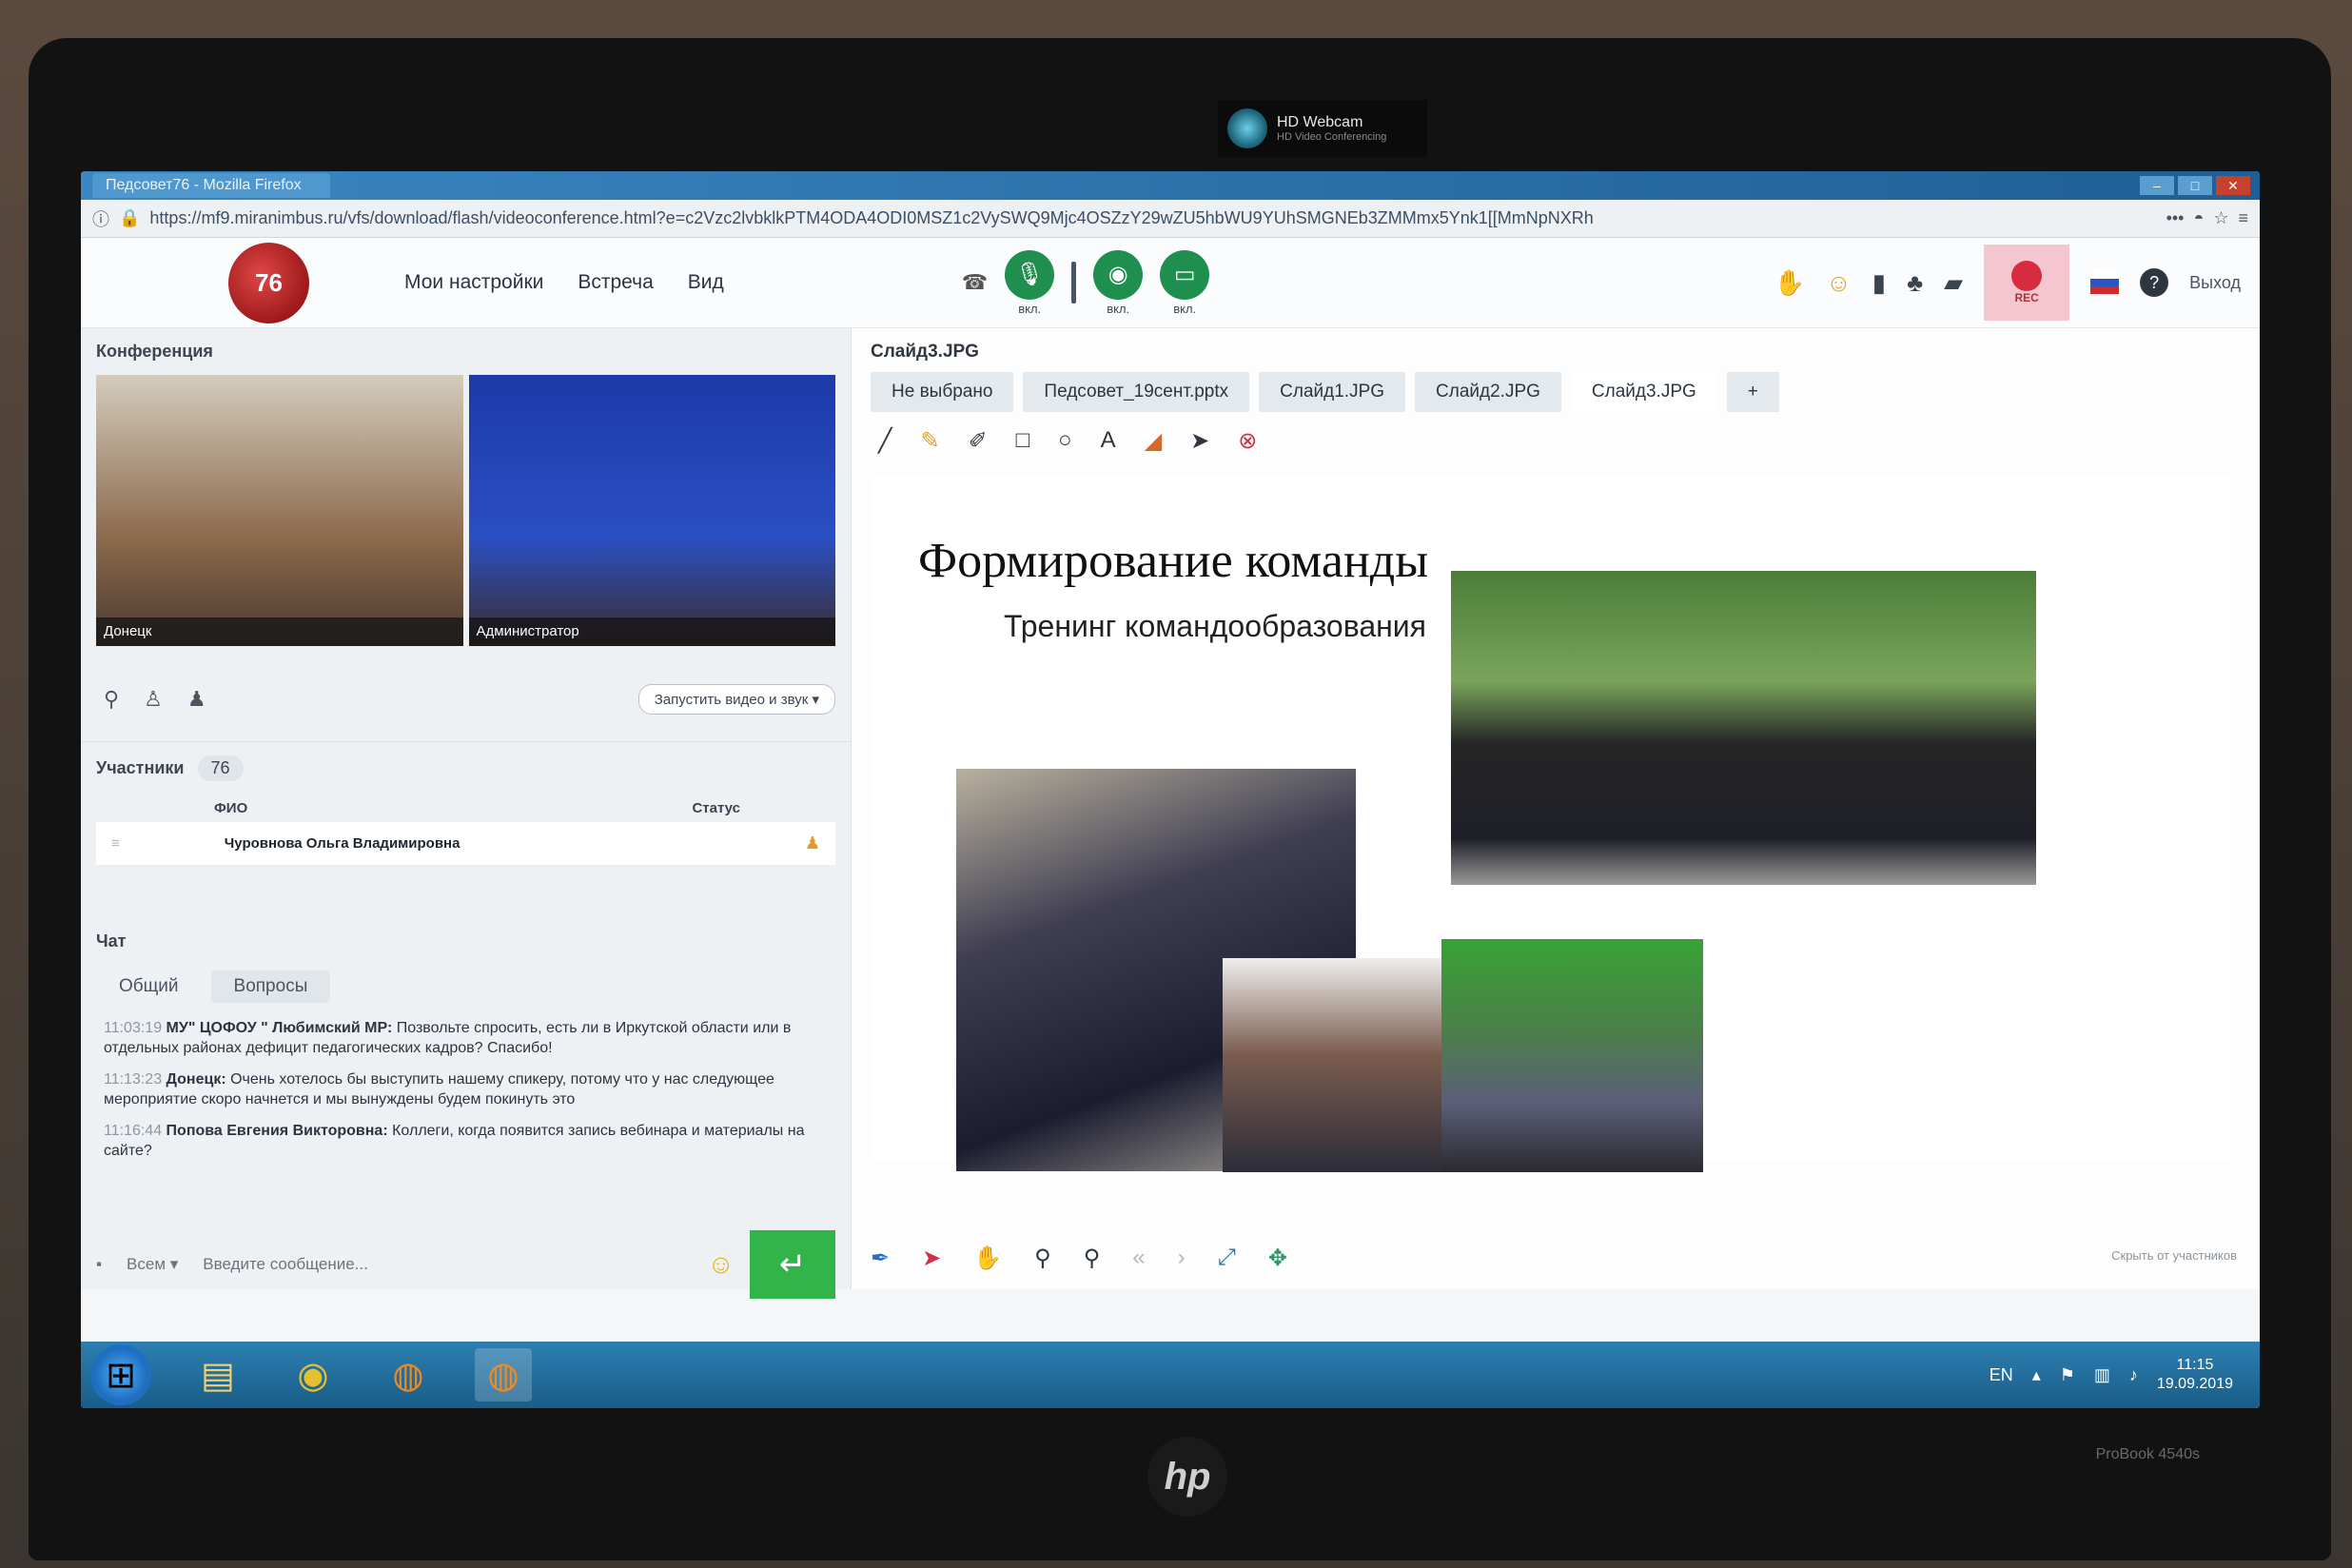 This screenshot has width=2352, height=1568. What do you see at coordinates (1065, 441) in the screenshot?
I see `ellipse-tool-icon: ○` at bounding box center [1065, 441].